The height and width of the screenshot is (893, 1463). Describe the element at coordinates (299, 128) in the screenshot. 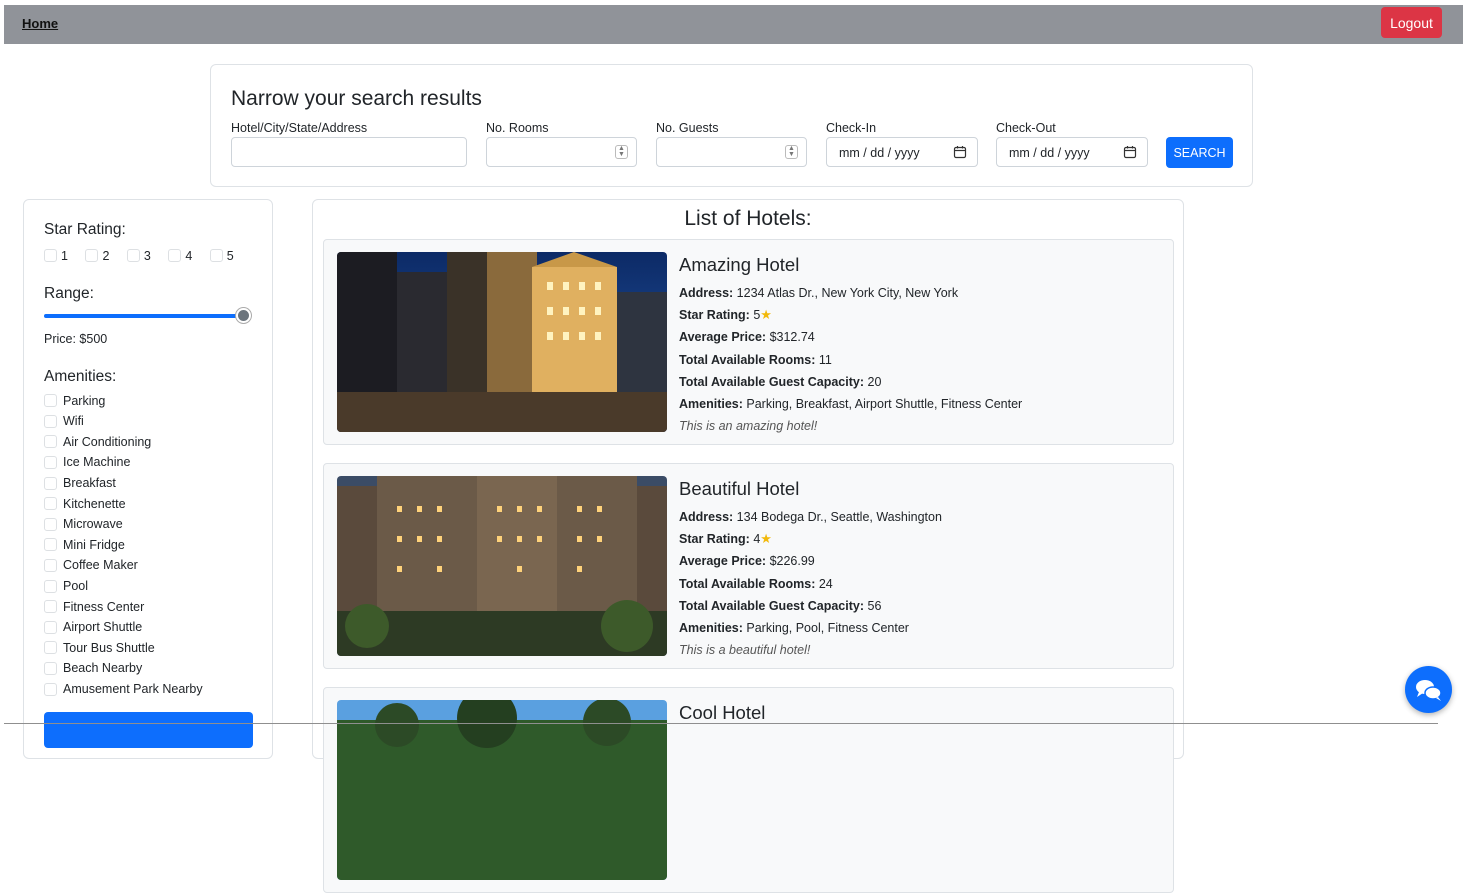

I see `location-label: Hotel/City/State/Address` at that location.